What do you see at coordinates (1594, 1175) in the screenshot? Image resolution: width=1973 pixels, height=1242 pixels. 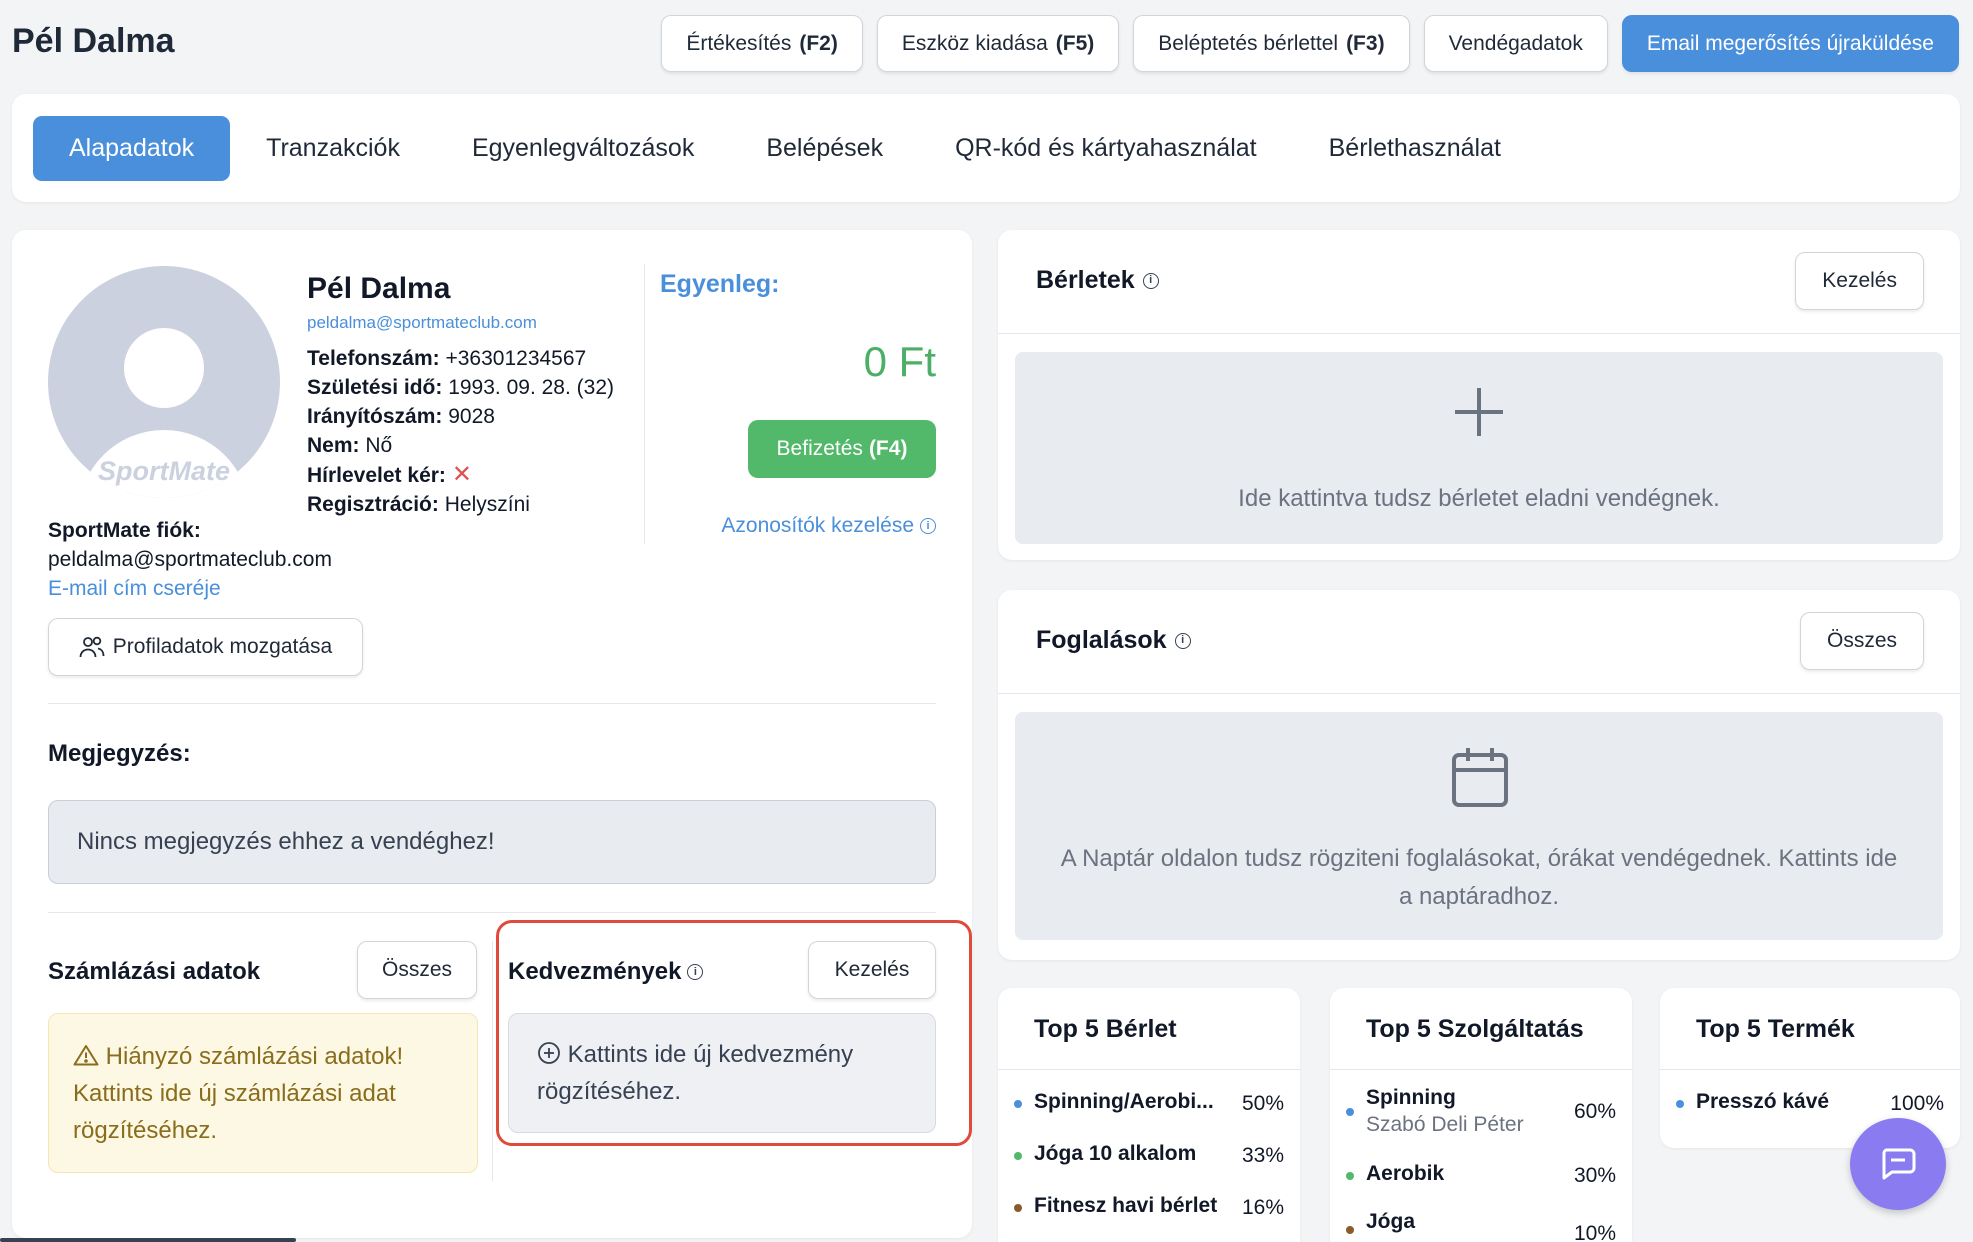 I see `item-percent: 30%` at bounding box center [1594, 1175].